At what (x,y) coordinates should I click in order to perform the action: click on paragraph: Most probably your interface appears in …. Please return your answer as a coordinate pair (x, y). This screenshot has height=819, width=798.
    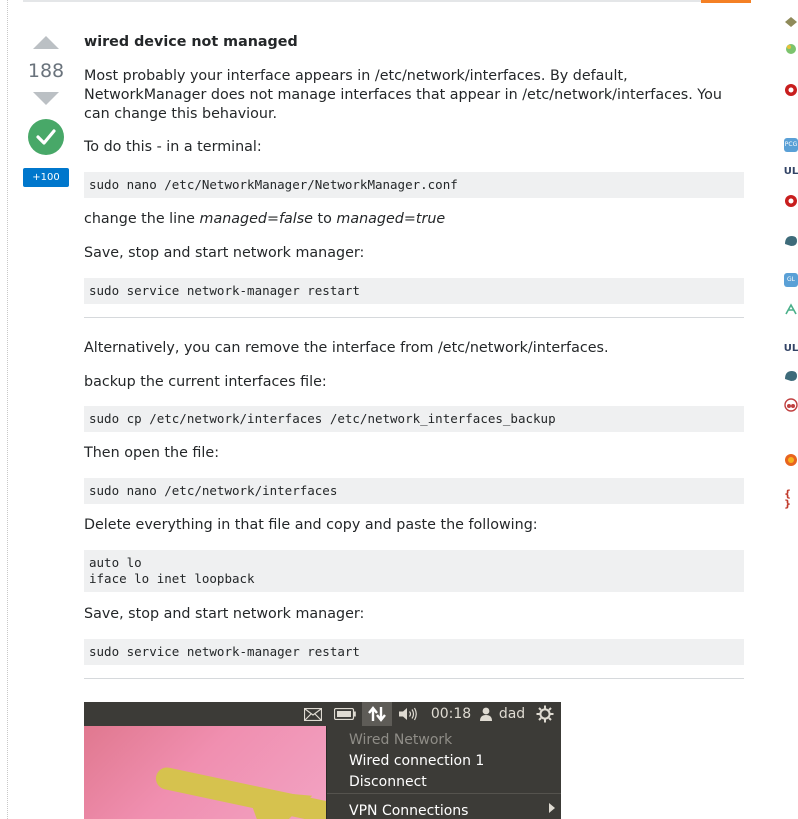
    Looking at the image, I should click on (403, 95).